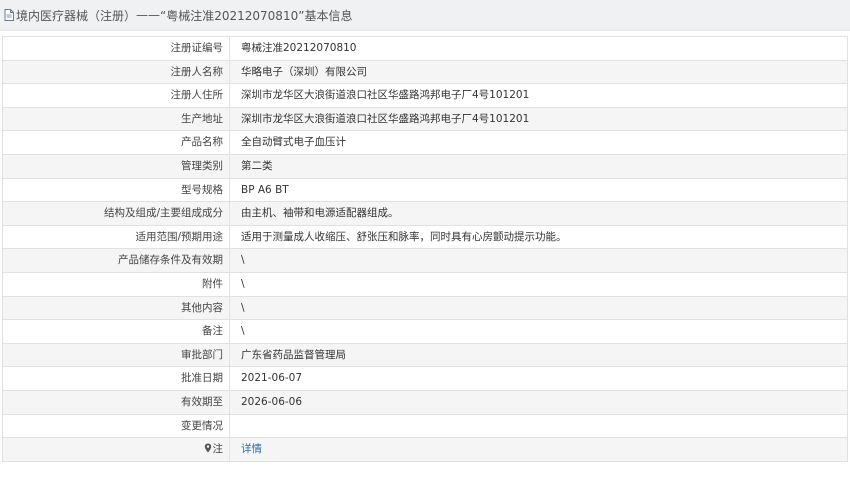  What do you see at coordinates (425, 49) in the screenshot?
I see `table-row: 注册证编号 粤械注准20212070810` at bounding box center [425, 49].